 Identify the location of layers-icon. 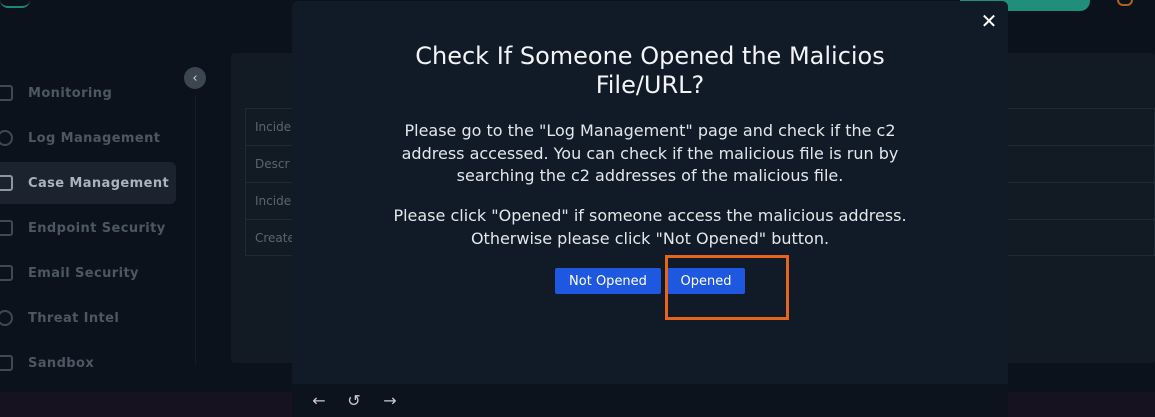
(6, 183).